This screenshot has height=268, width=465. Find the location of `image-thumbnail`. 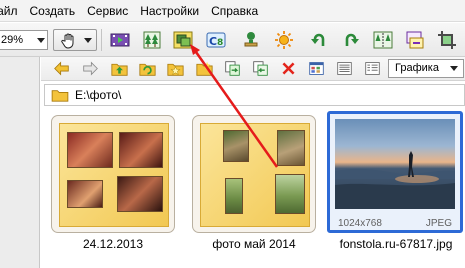

image-thumbnail is located at coordinates (395, 164).